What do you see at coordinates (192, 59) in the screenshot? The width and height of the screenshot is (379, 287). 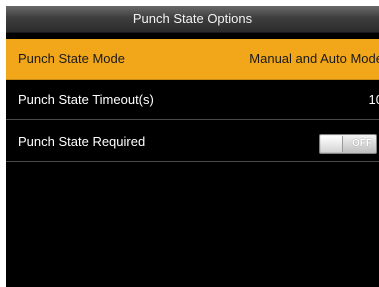 I see `setting-punch-state-mode: Punch State Mode Manual and Auto Mode` at bounding box center [192, 59].